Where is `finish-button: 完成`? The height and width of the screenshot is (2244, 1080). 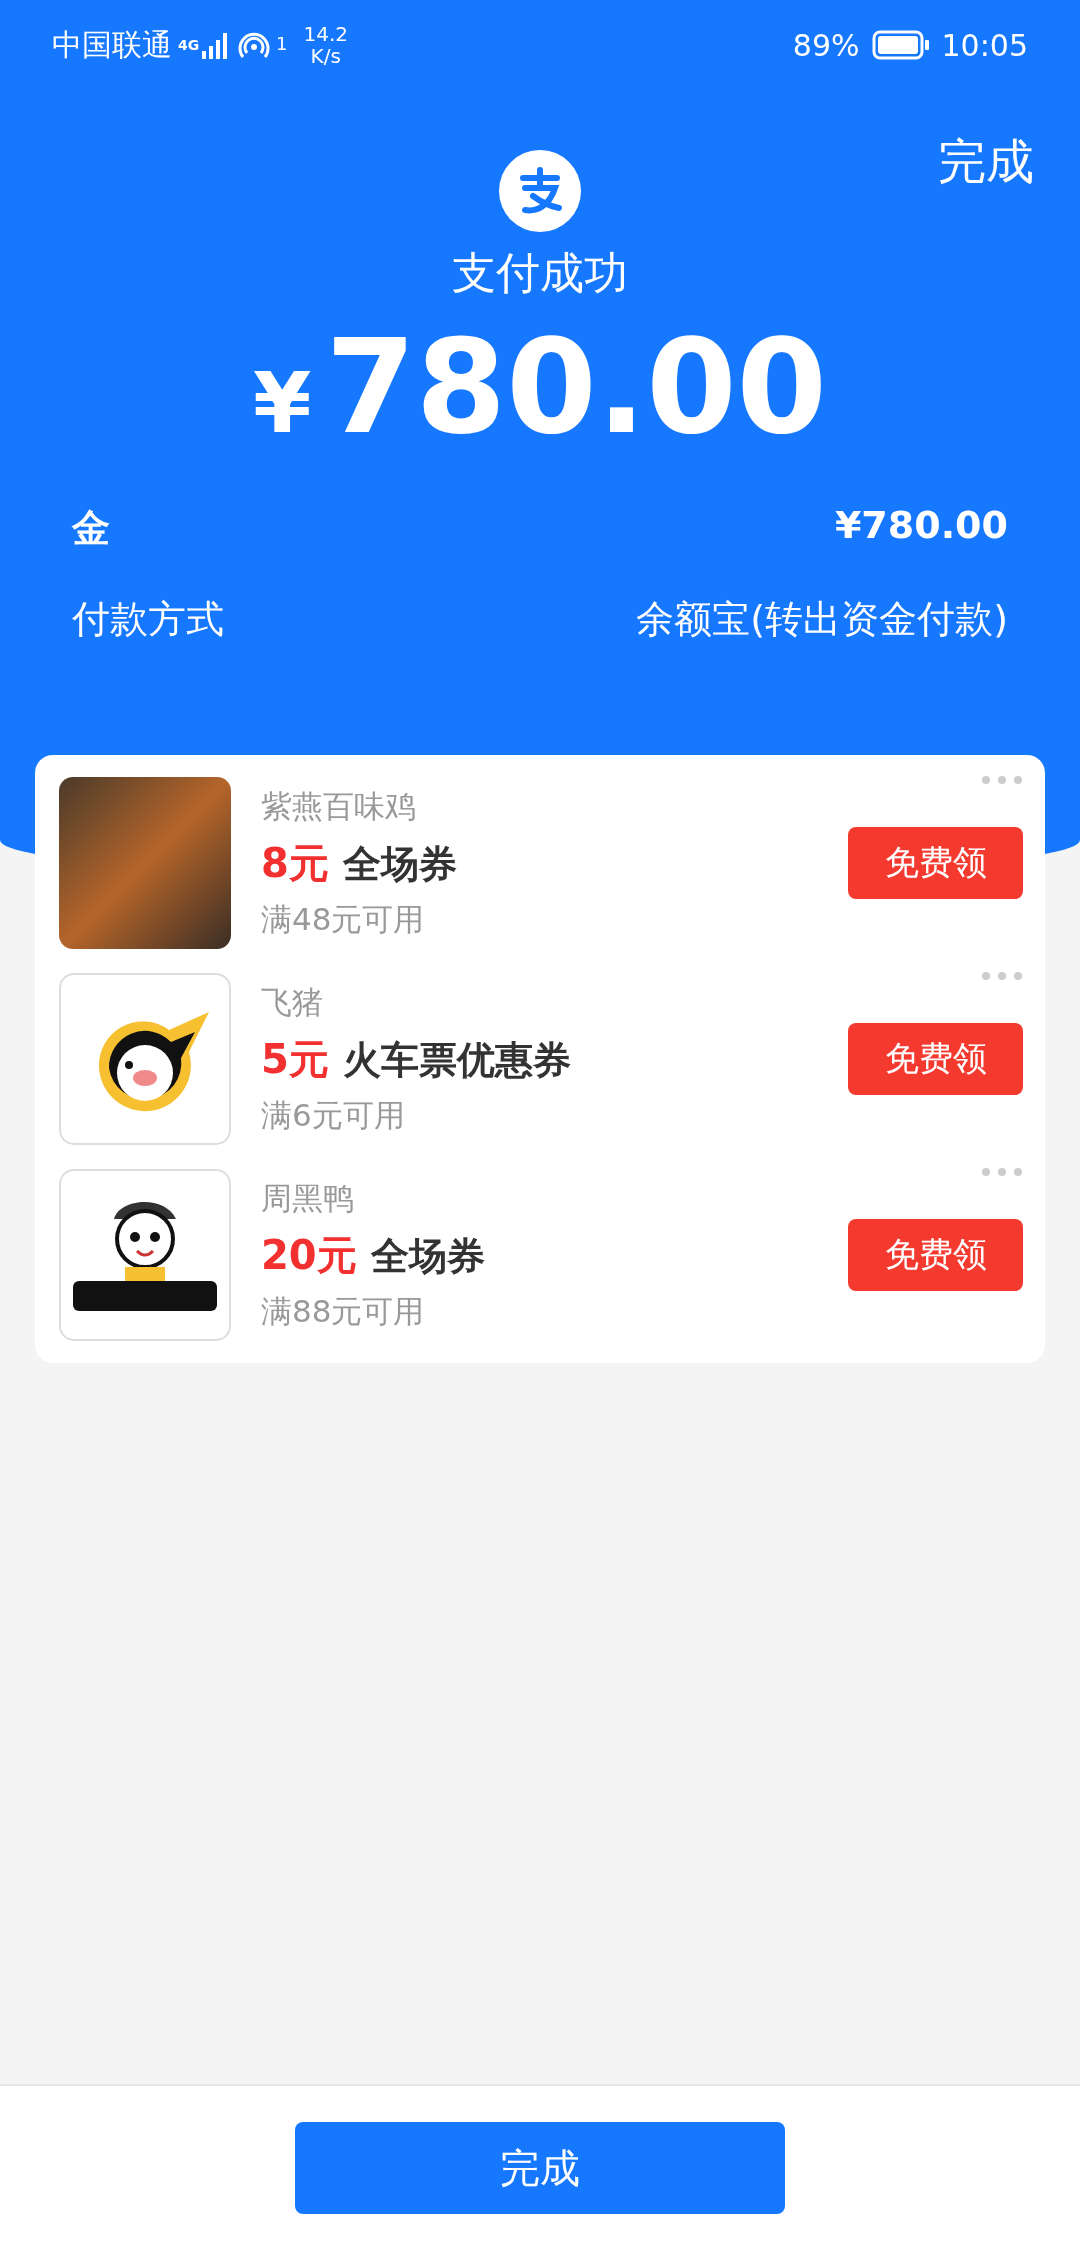
finish-button: 完成 is located at coordinates (540, 2168).